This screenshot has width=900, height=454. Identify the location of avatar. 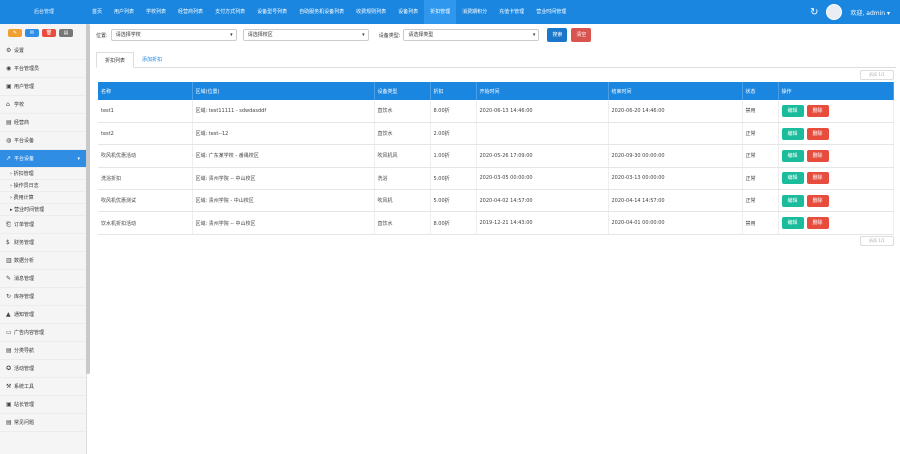
(834, 12).